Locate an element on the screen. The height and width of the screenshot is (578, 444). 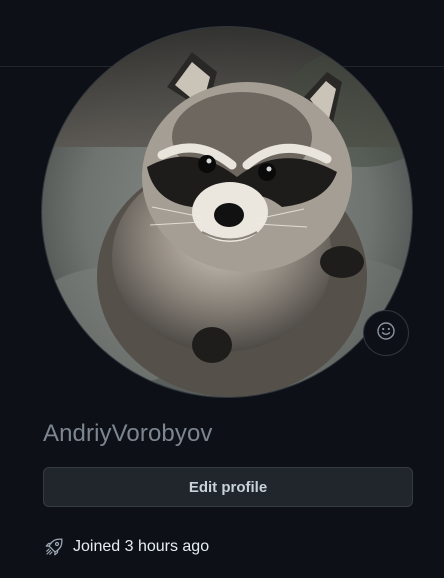
joined-text: Joined 3 hours ago is located at coordinates (141, 546).